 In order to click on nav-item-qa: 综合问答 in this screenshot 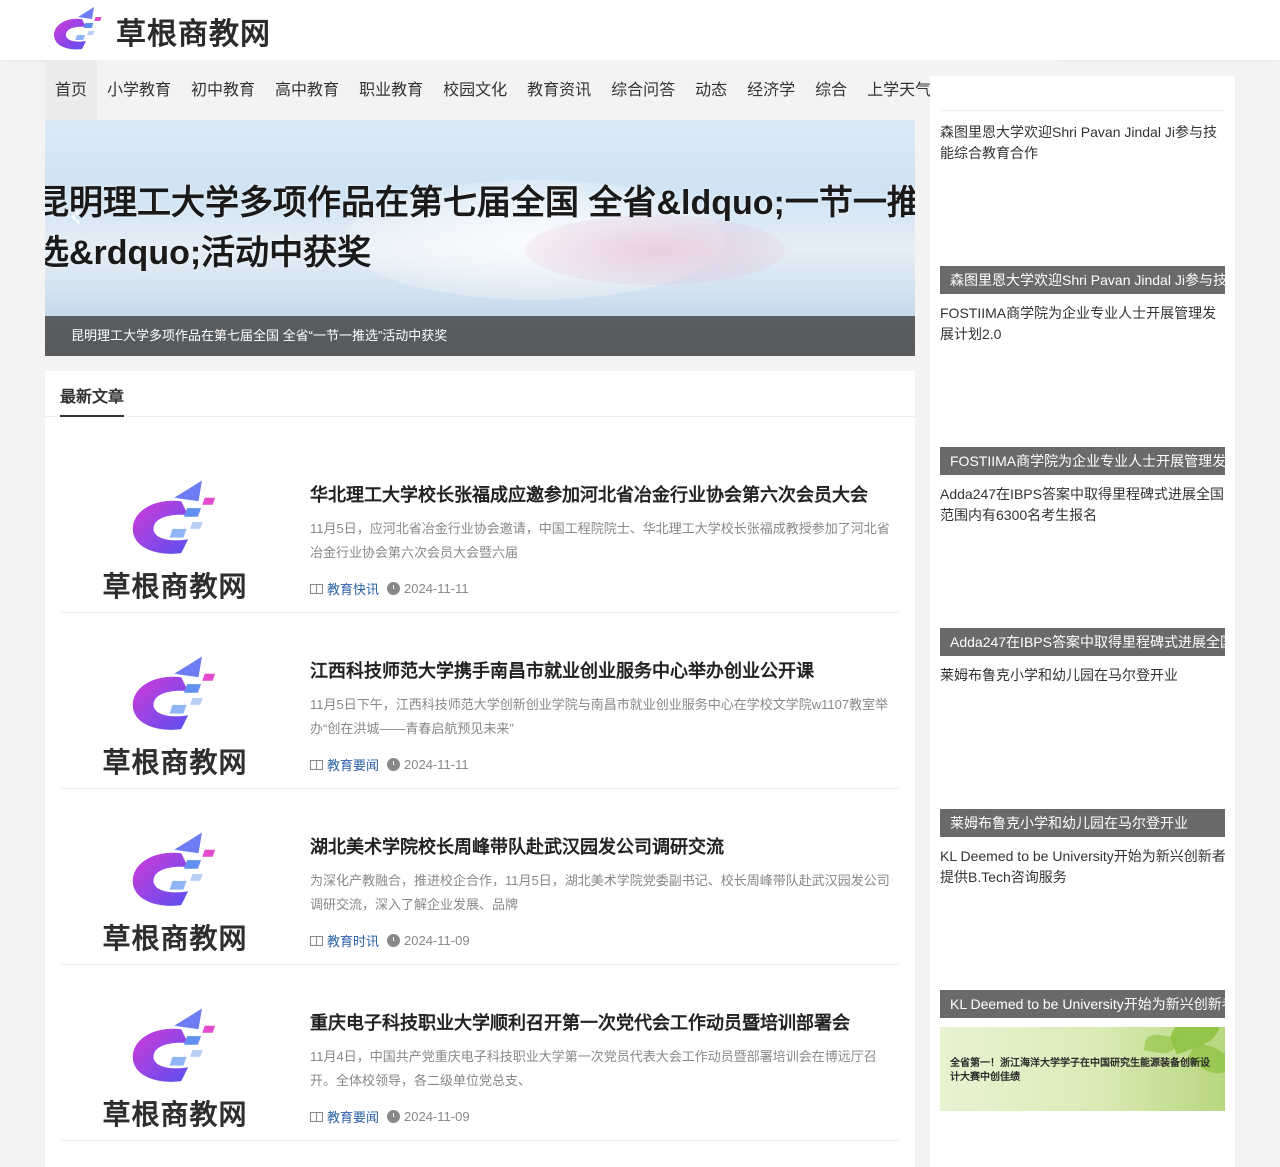, I will do `click(643, 90)`.